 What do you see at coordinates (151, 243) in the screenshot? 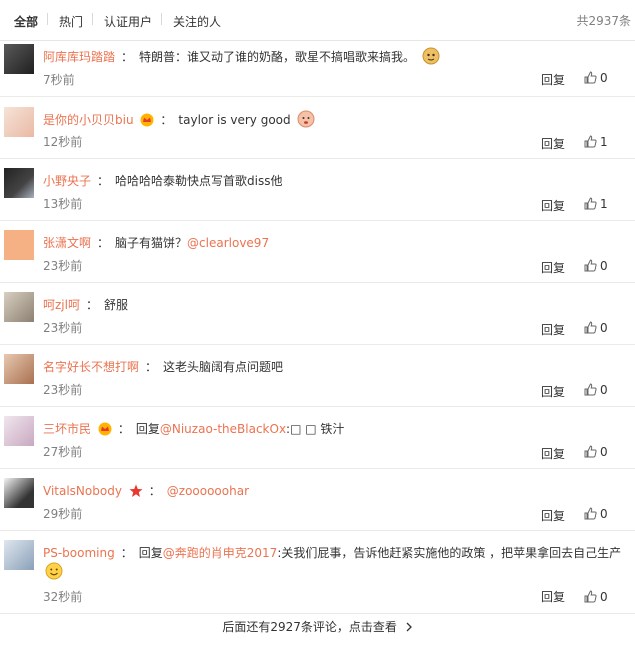
I see `comment-text: 脑子有猫饼？` at bounding box center [151, 243].